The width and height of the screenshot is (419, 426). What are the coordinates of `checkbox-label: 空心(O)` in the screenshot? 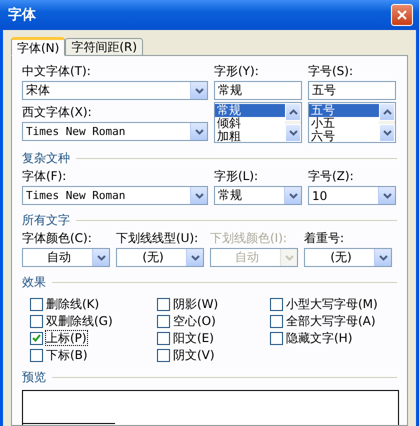 It's located at (194, 321).